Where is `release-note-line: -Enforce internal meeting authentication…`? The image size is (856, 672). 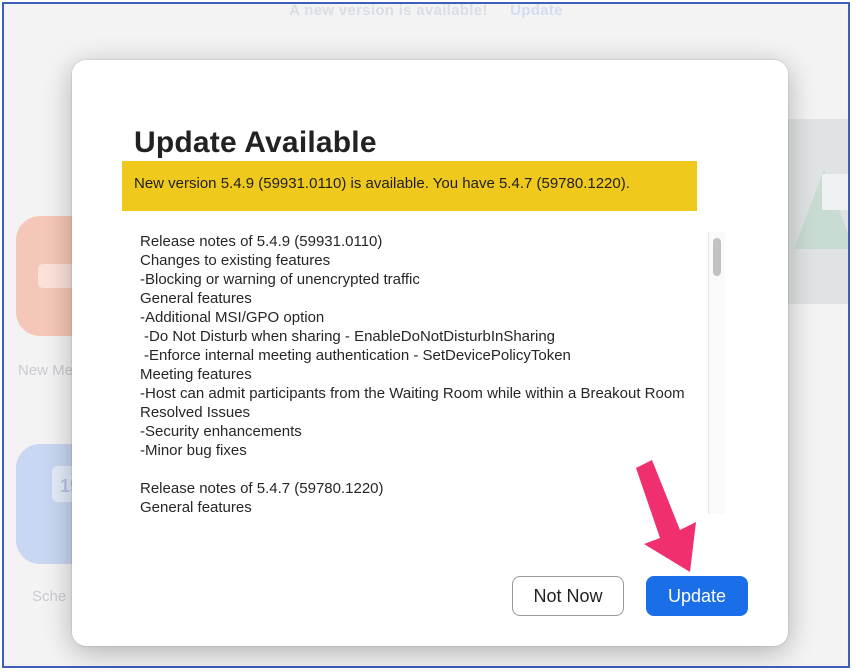
release-note-line: -Enforce internal meeting authentication… is located at coordinates (357, 355).